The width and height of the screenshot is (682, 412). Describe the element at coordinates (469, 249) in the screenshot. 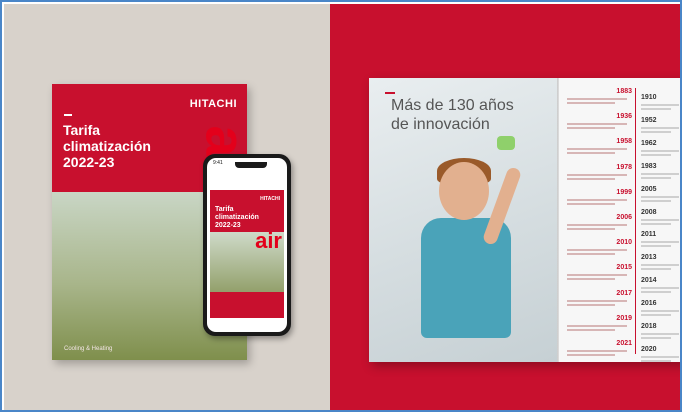

I see `boy-illustration` at that location.